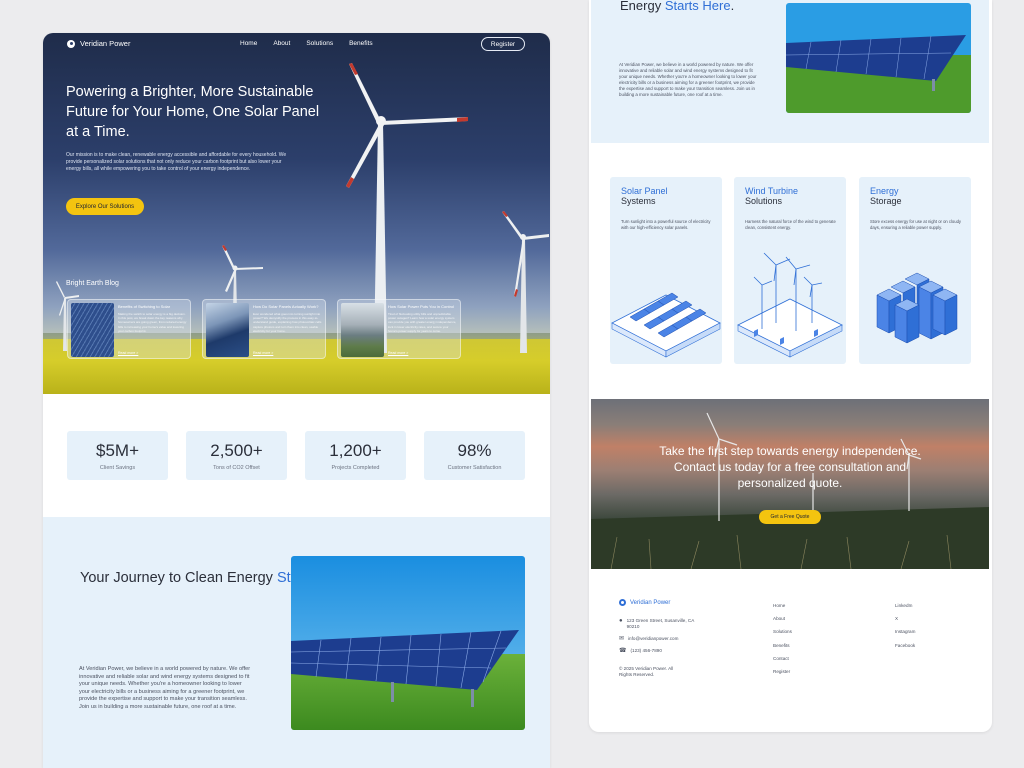  Describe the element at coordinates (782, 618) in the screenshot. I see `footer-link-about: About` at that location.